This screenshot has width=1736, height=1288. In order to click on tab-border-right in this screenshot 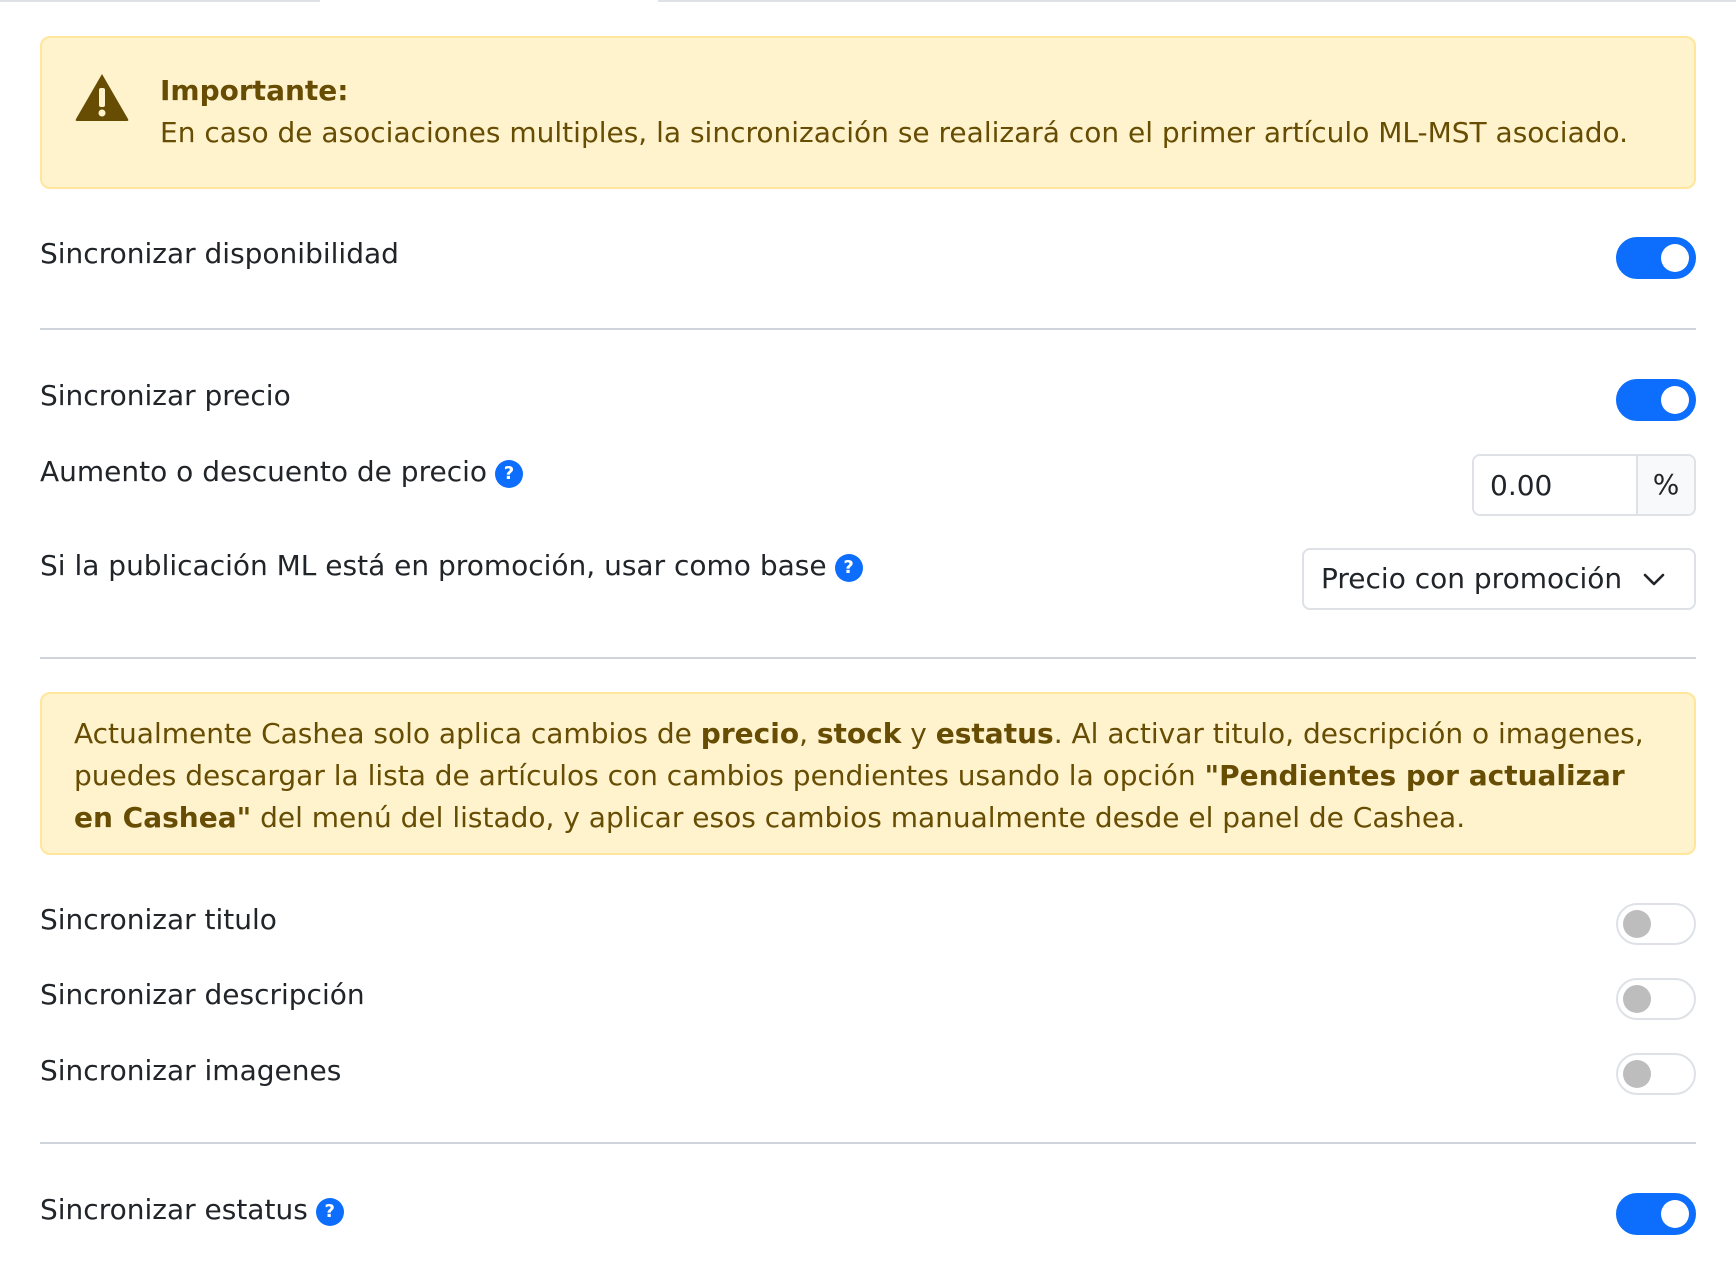, I will do `click(1197, 1)`.